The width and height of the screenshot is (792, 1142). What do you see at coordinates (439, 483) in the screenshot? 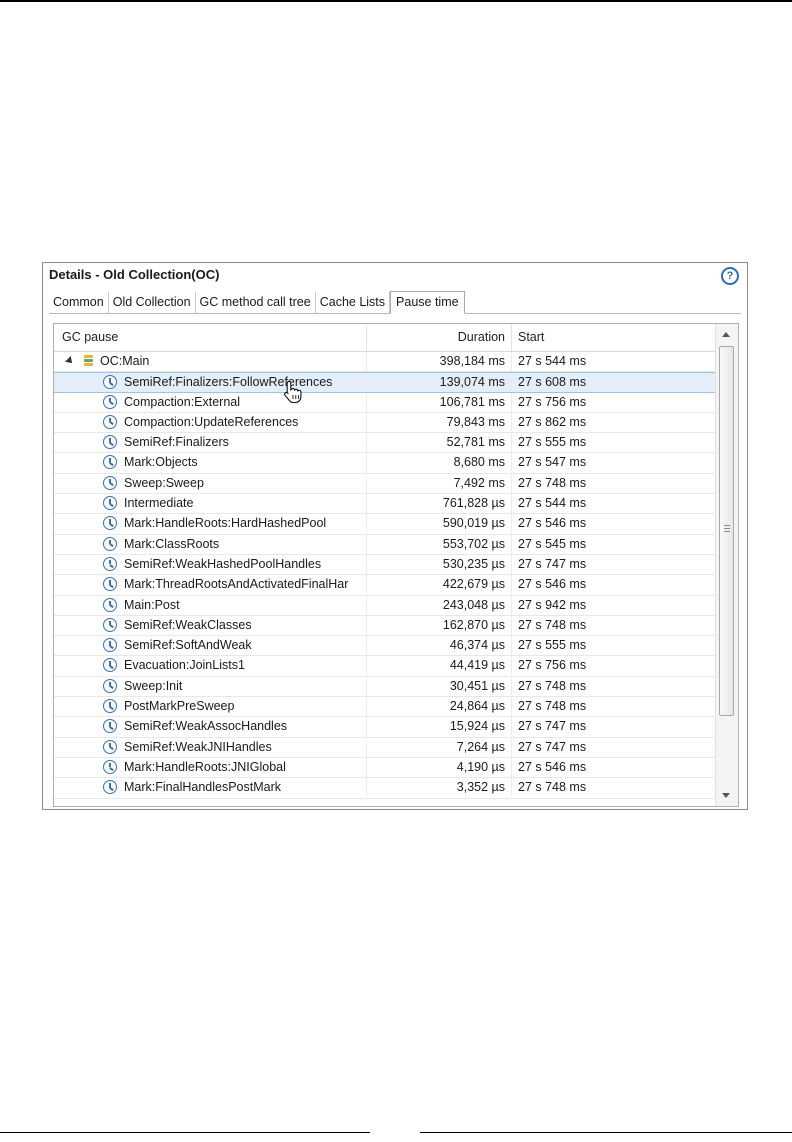
I see `row-duration: 7,492 ms` at bounding box center [439, 483].